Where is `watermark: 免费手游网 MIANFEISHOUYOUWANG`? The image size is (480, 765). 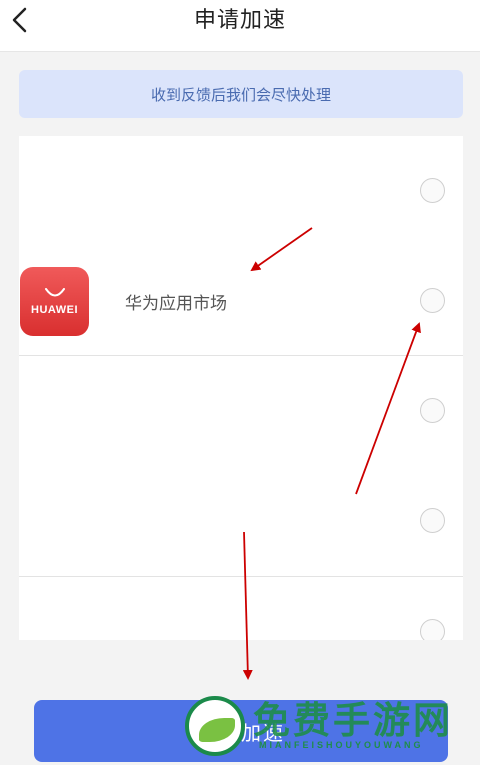 watermark: 免费手游网 MIANFEISHOUYOUWANG is located at coordinates (330, 725).